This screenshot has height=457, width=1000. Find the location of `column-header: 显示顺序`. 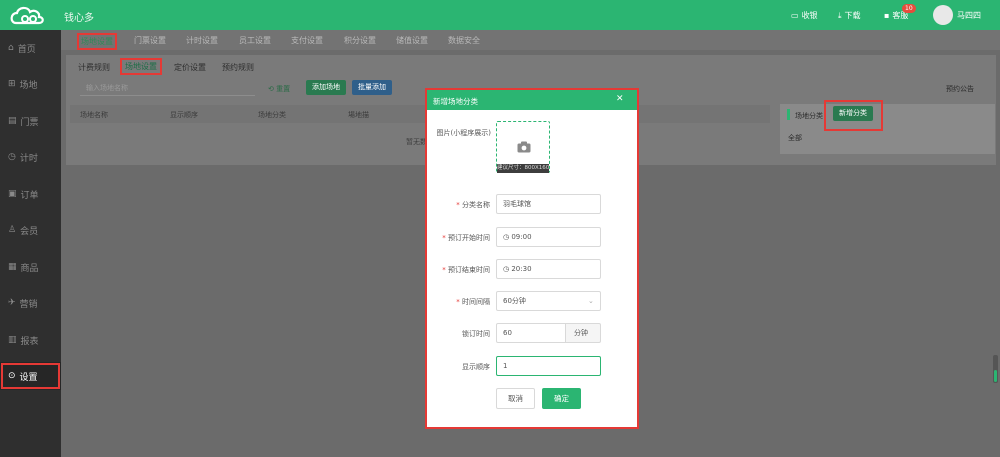

column-header: 显示顺序 is located at coordinates (184, 115).